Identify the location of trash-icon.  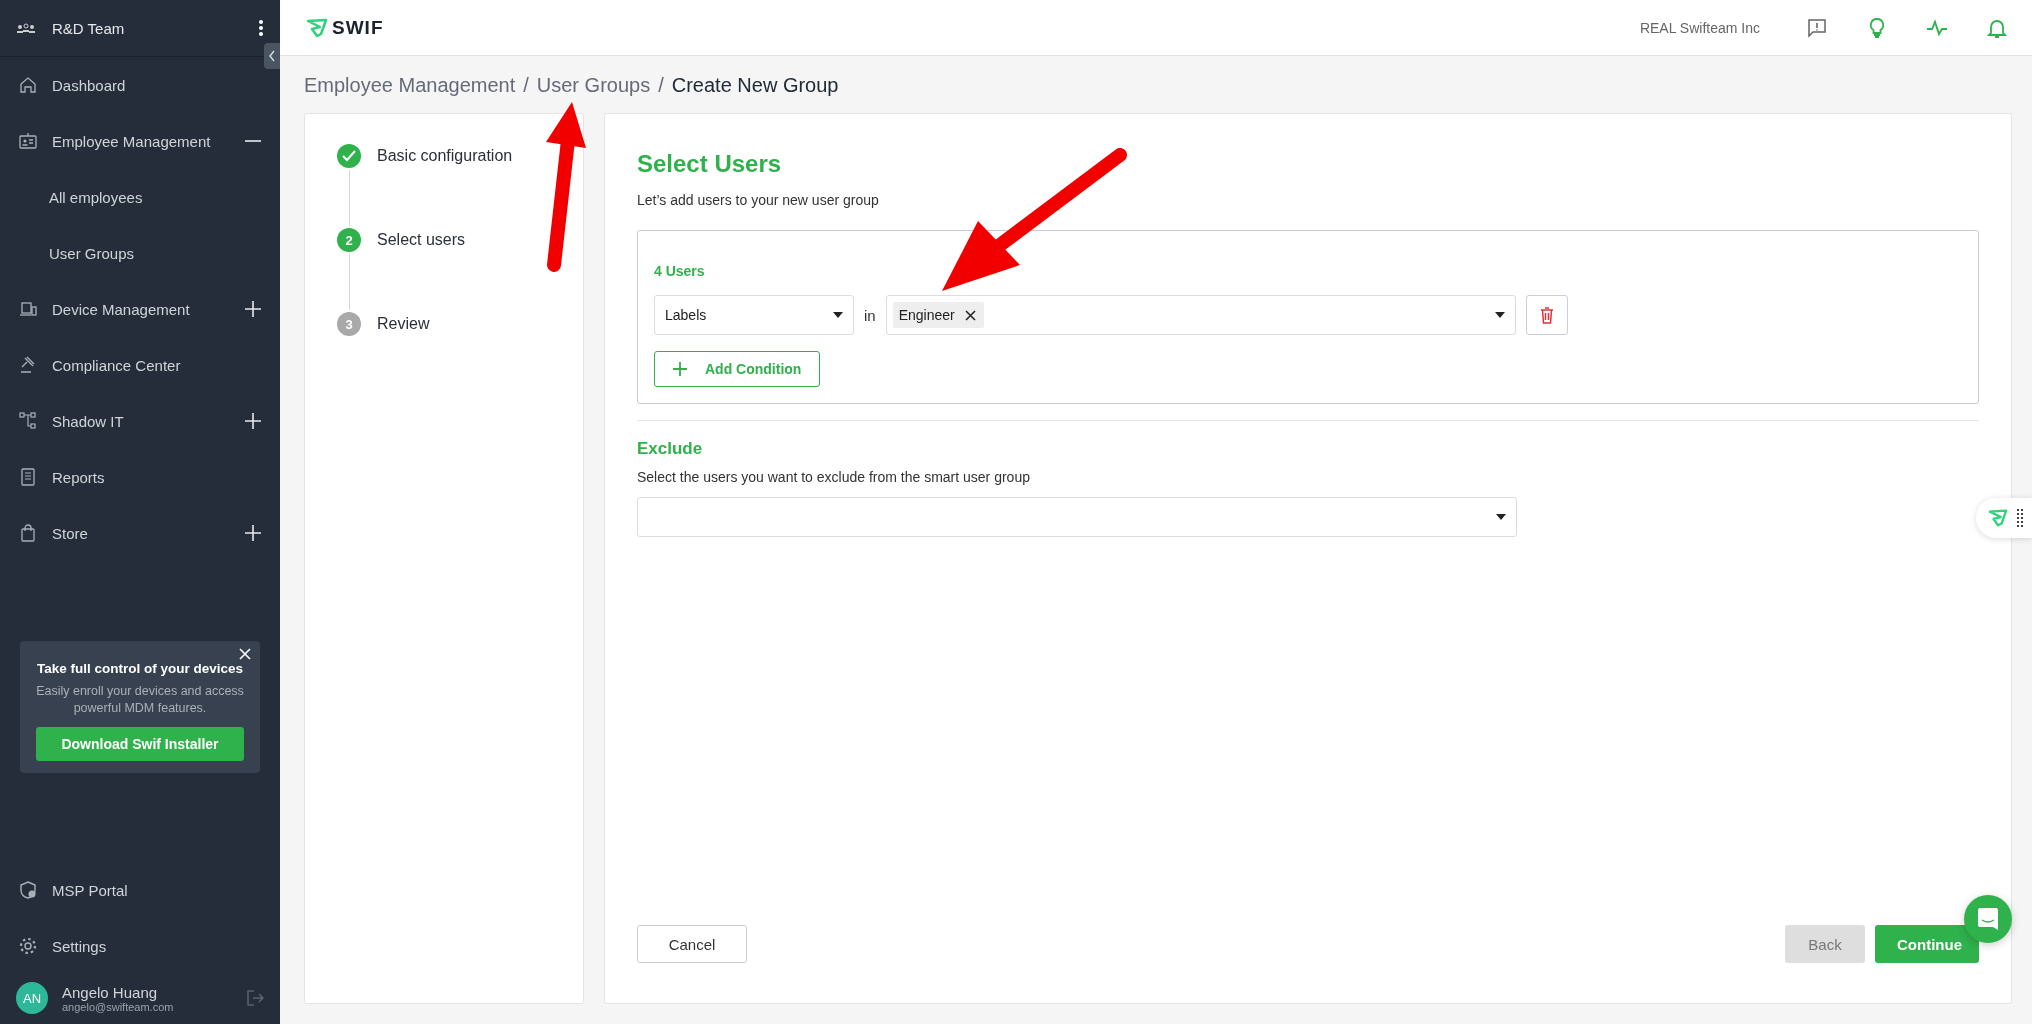
(1546, 315).